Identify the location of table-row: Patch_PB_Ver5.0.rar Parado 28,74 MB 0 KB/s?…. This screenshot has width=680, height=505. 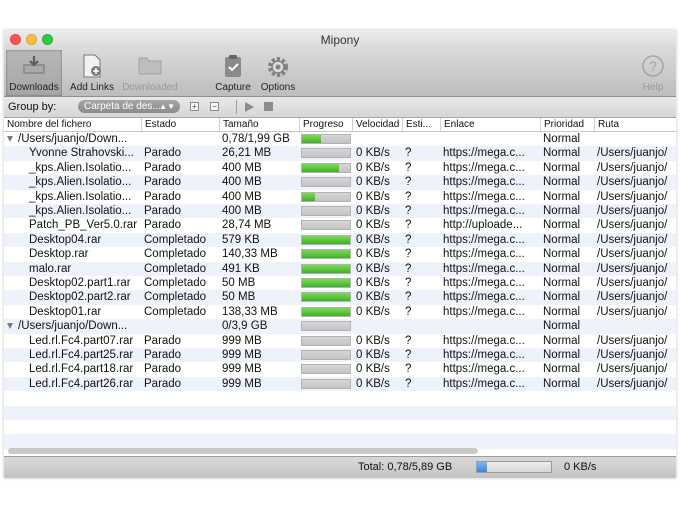
(340, 225).